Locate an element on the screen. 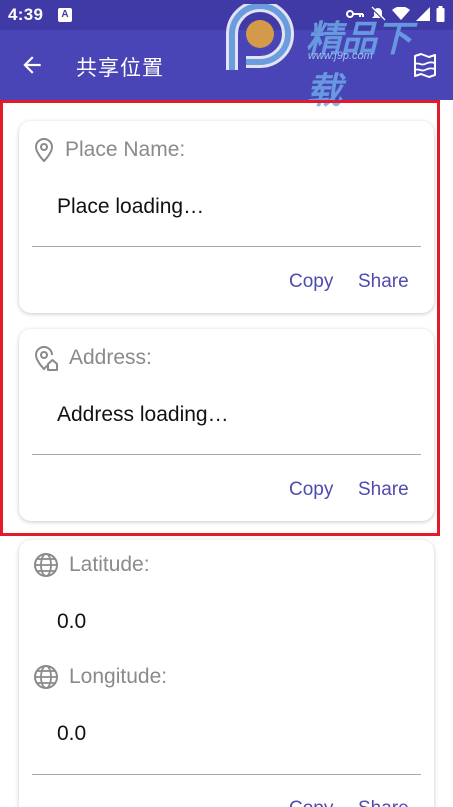 Image resolution: width=453 pixels, height=807 pixels. share-place-button: Share is located at coordinates (383, 282).